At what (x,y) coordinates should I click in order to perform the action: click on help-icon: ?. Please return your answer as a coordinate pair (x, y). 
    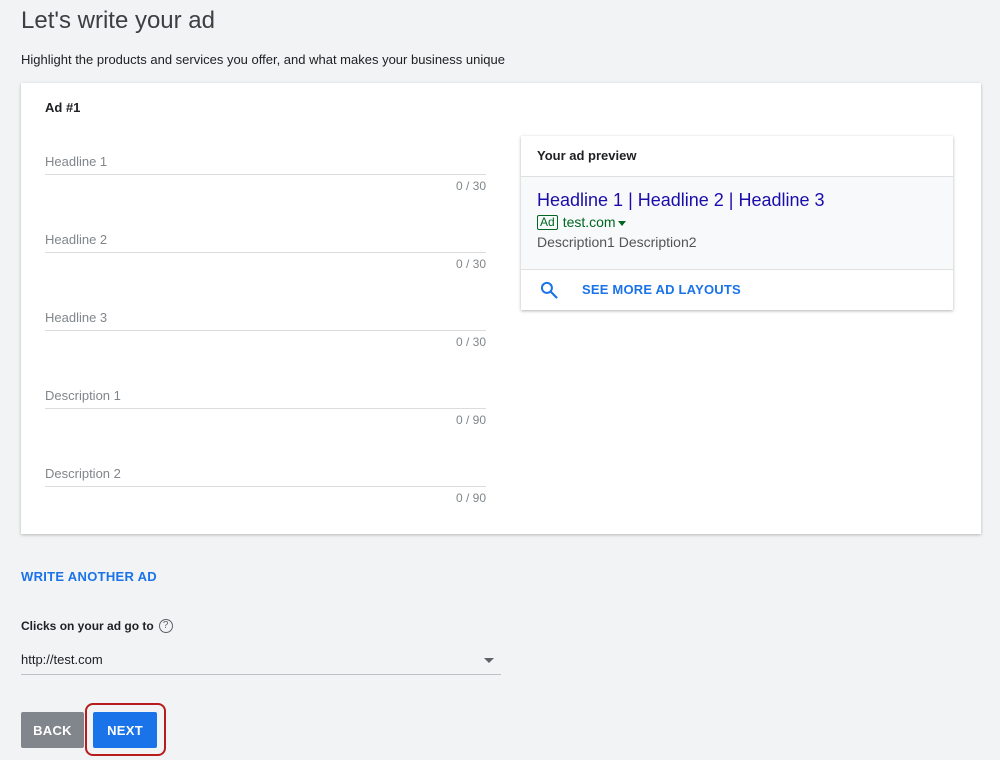
    Looking at the image, I should click on (165, 626).